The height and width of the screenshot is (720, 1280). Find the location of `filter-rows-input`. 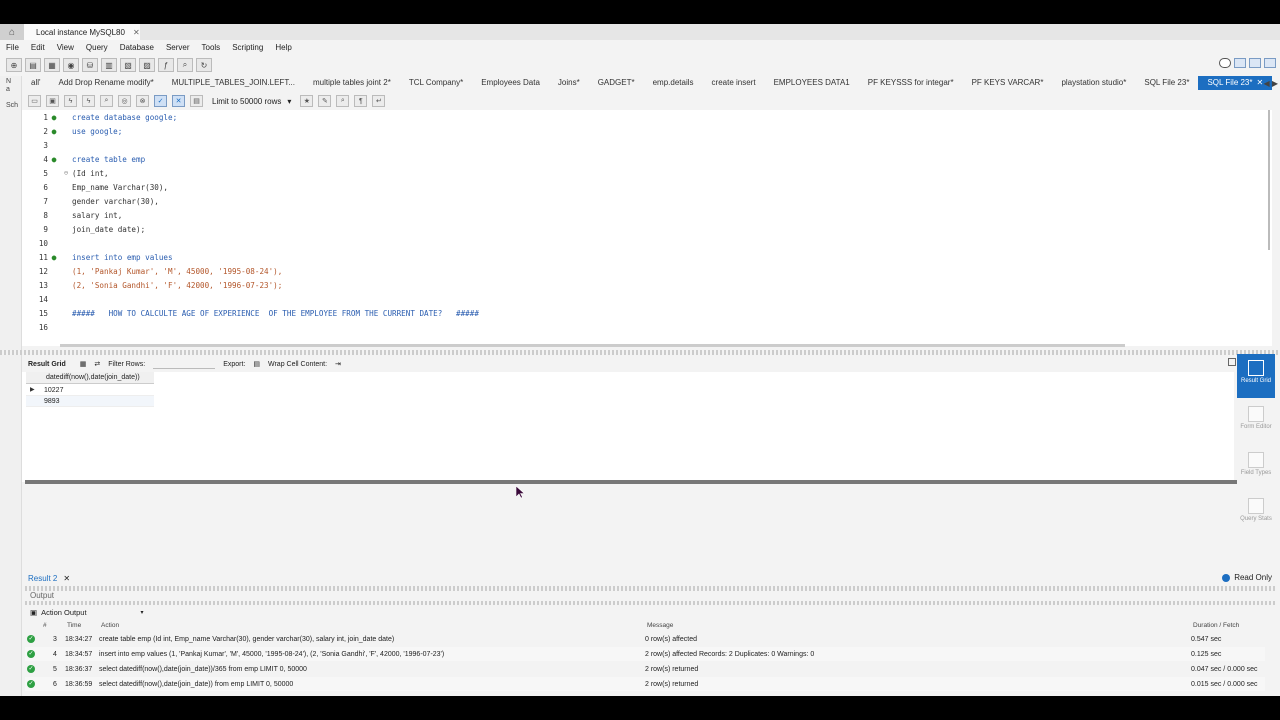

filter-rows-input is located at coordinates (184, 364).